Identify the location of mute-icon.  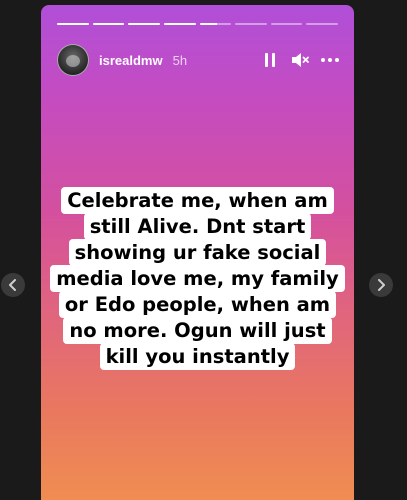
(300, 60).